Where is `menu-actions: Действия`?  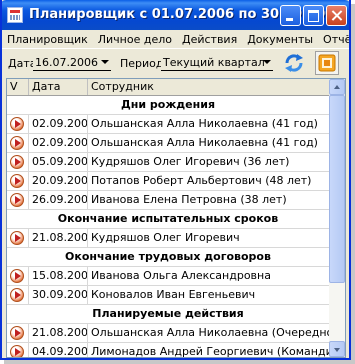 menu-actions: Действия is located at coordinates (209, 39).